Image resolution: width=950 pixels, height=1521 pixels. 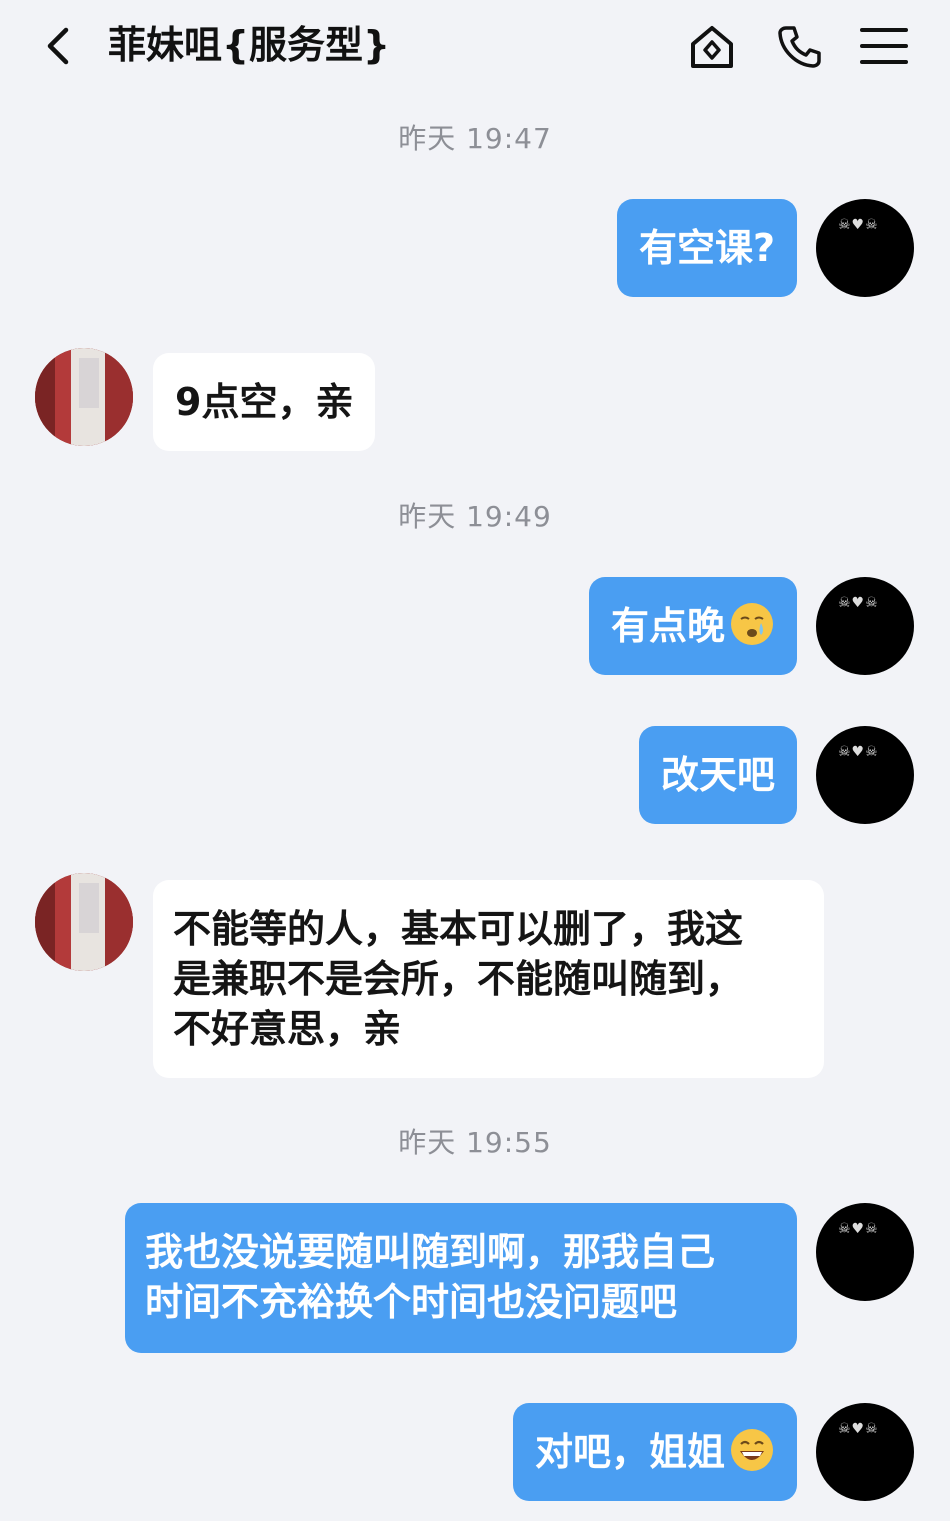 I want to click on timestamp: 昨天 19:55, so click(x=475, y=1142).